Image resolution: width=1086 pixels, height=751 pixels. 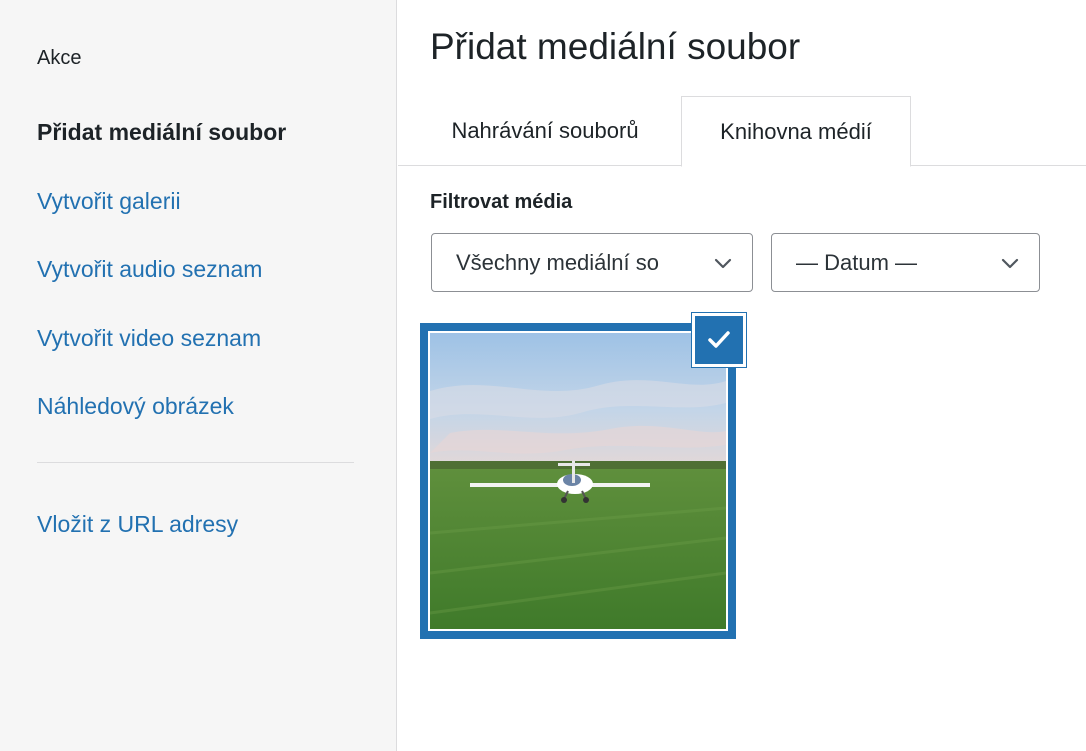 I want to click on page-title: Přidat mediální soubor, so click(x=615, y=46).